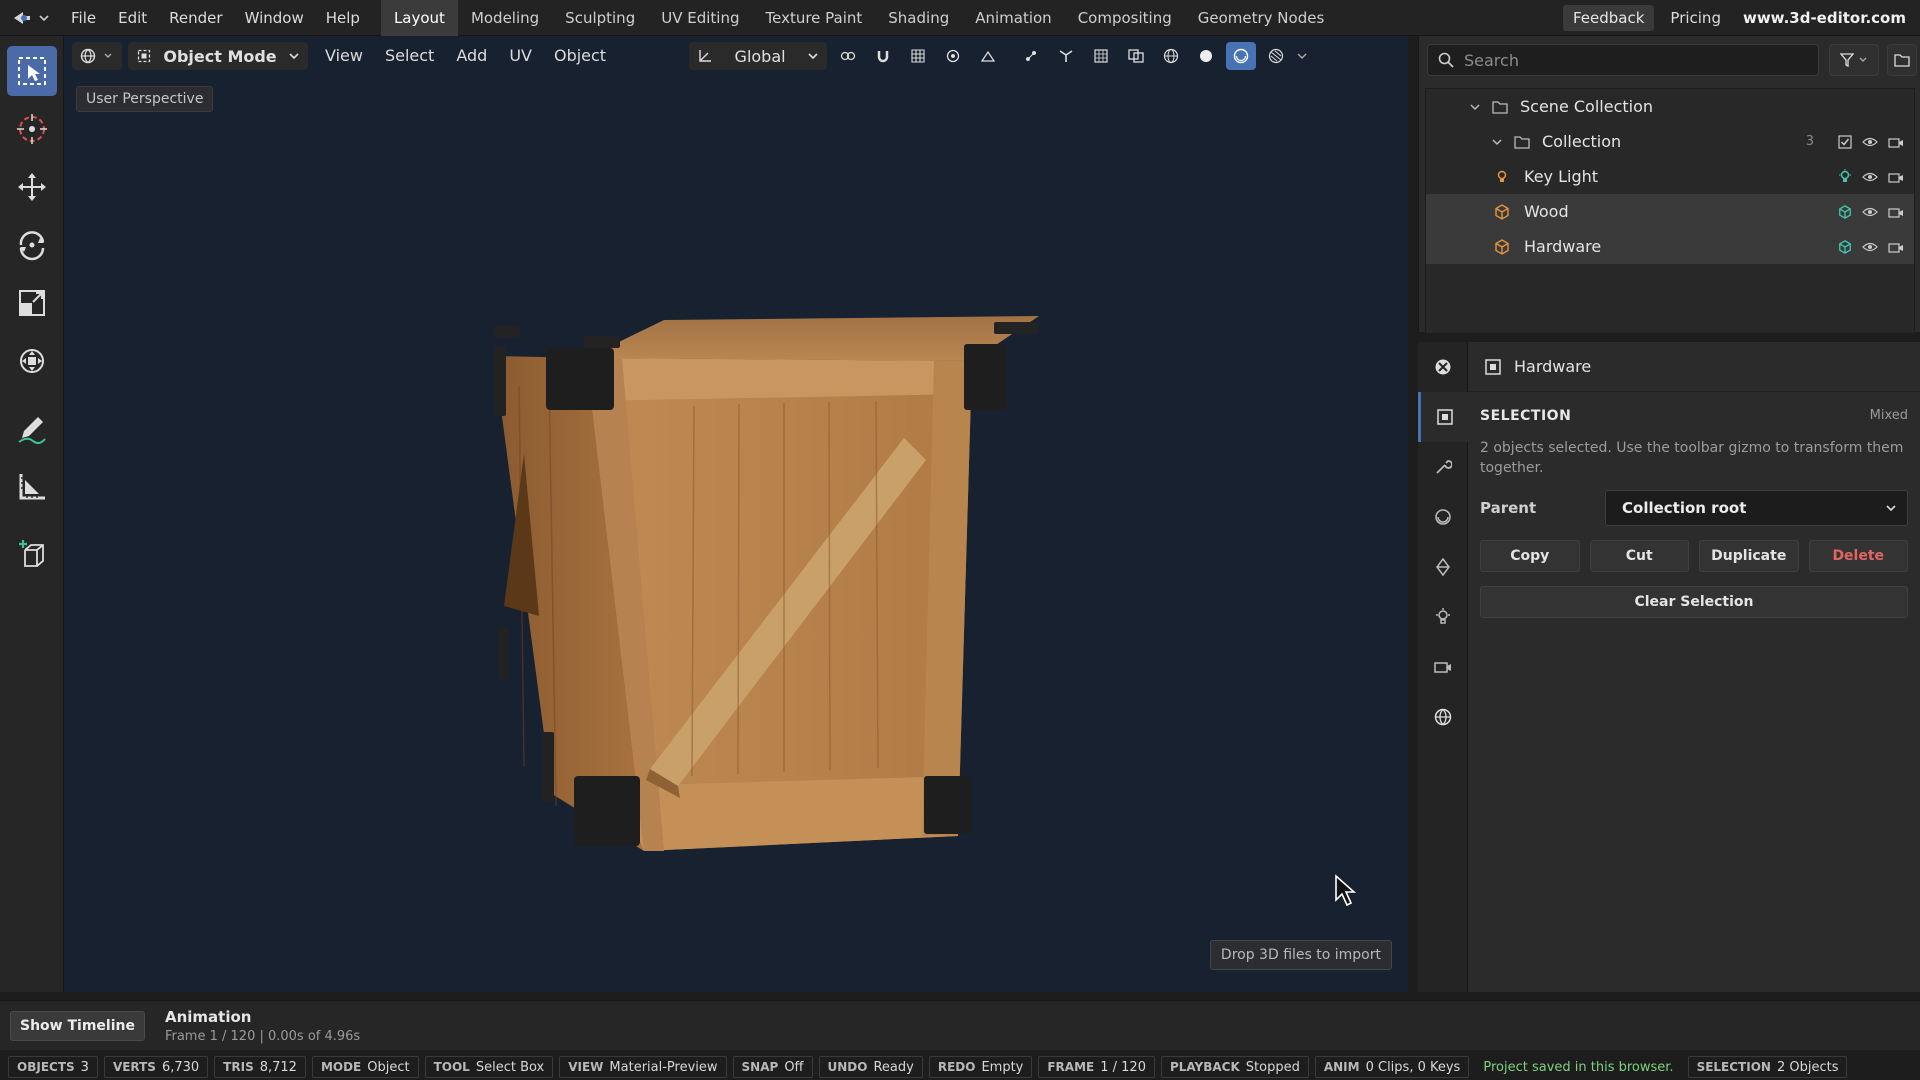 This screenshot has height=1080, width=1920. Describe the element at coordinates (144, 56) in the screenshot. I see `object-mode-icon` at that location.